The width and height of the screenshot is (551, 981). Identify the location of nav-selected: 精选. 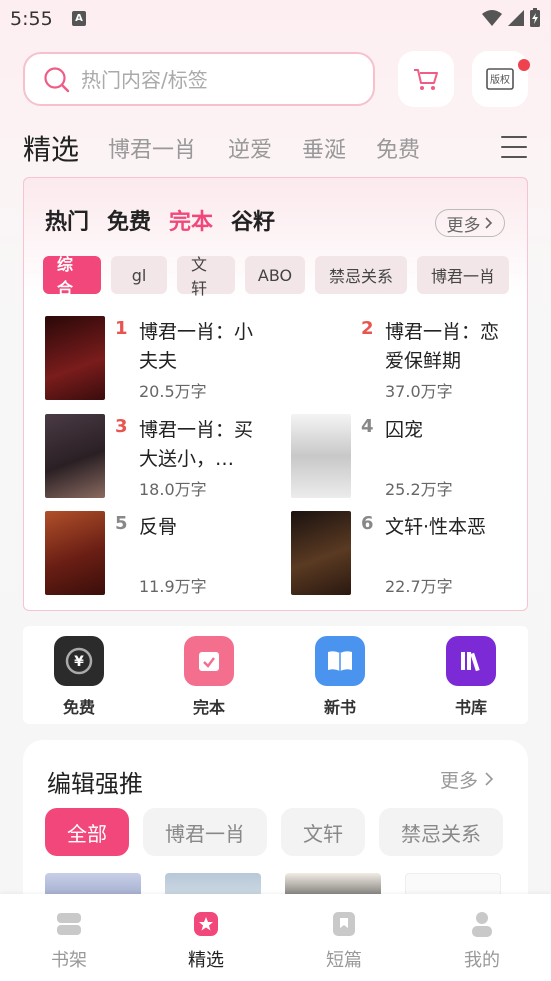
(206, 940).